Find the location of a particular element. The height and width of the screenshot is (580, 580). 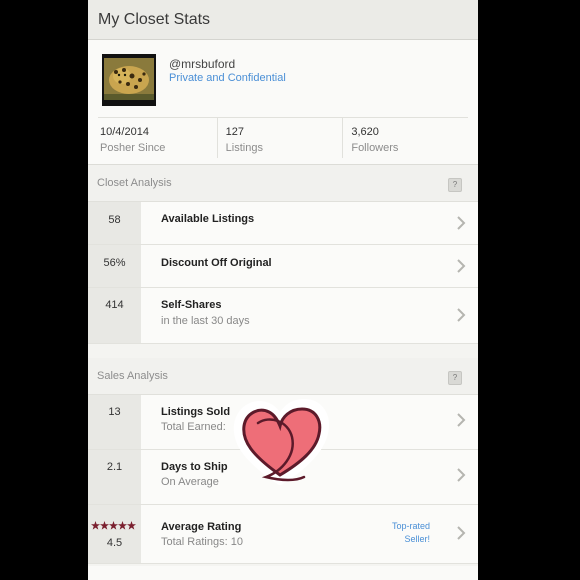

username: @mrsbuford is located at coordinates (202, 64).